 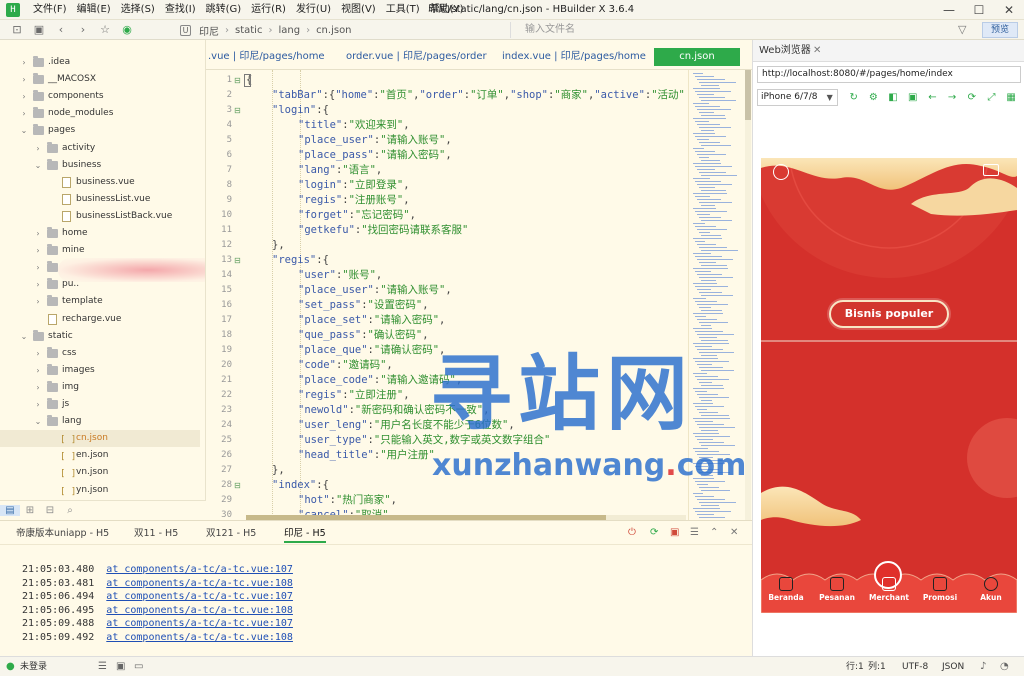 What do you see at coordinates (785, 51) in the screenshot?
I see `web-browser-tab: Web浏览器` at bounding box center [785, 51].